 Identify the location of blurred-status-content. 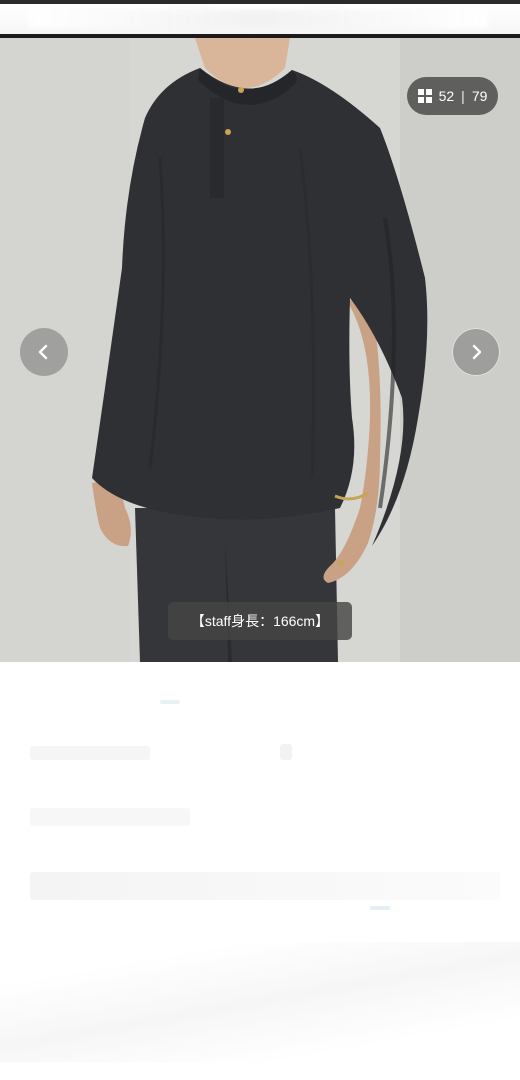
(258, 19).